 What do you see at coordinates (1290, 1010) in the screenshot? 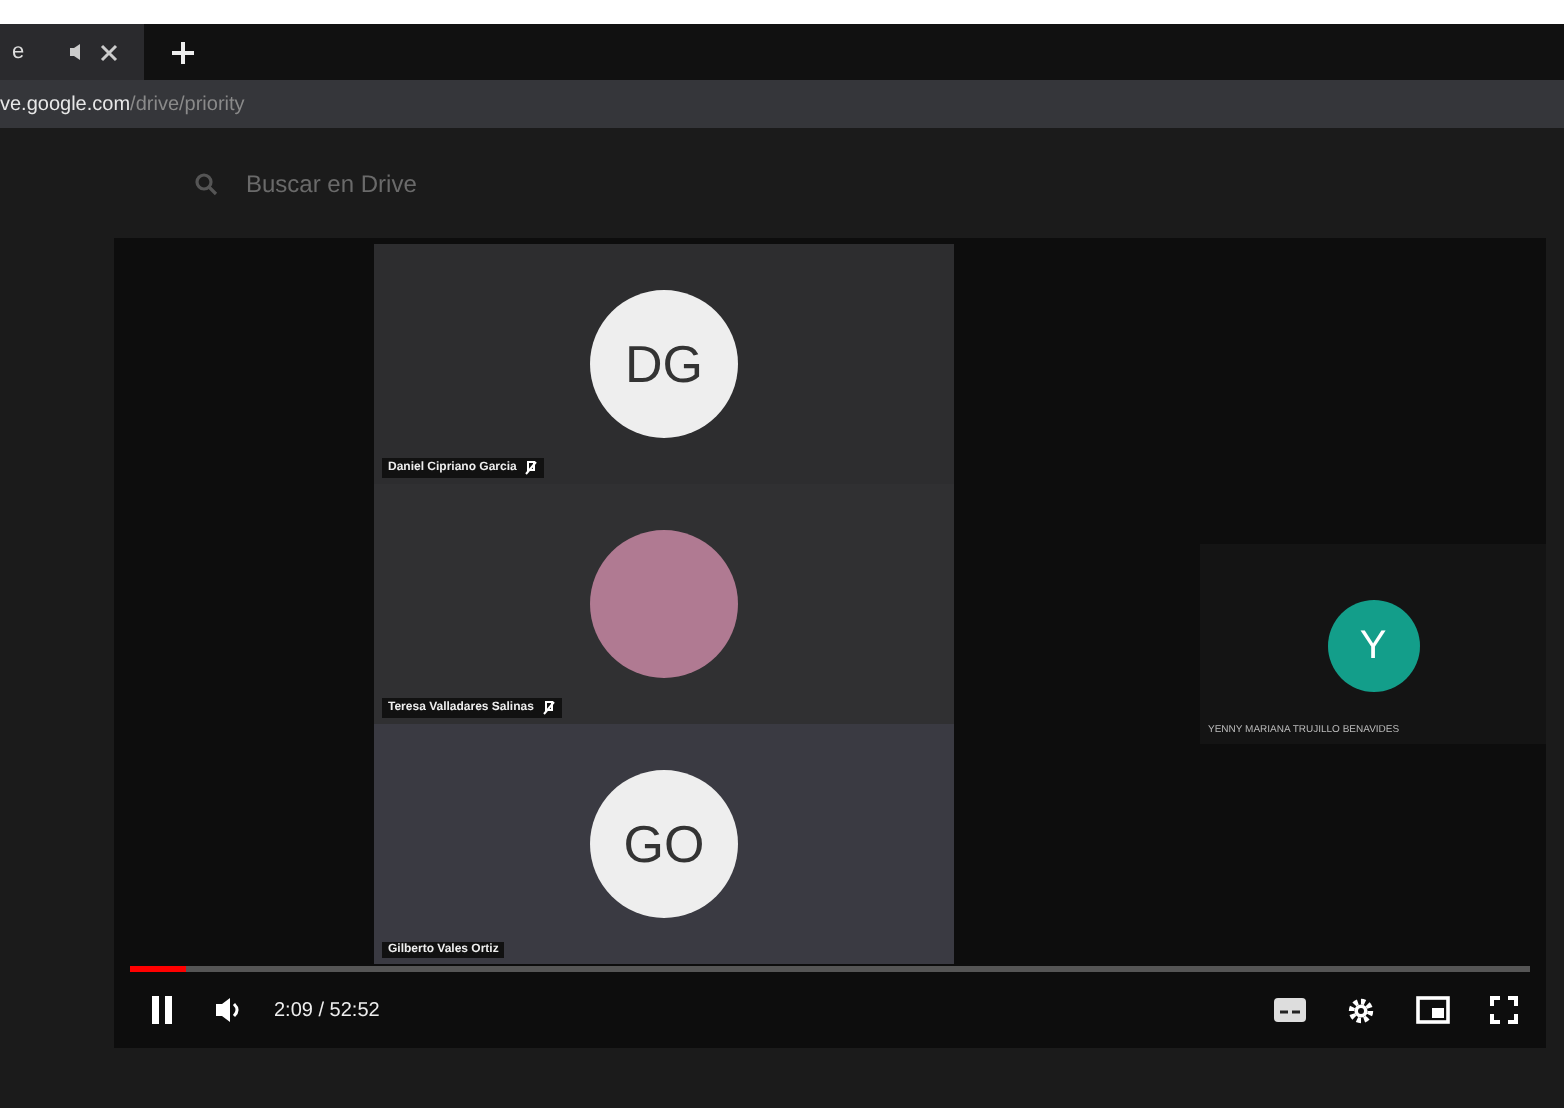
I see `subtitles-icon` at bounding box center [1290, 1010].